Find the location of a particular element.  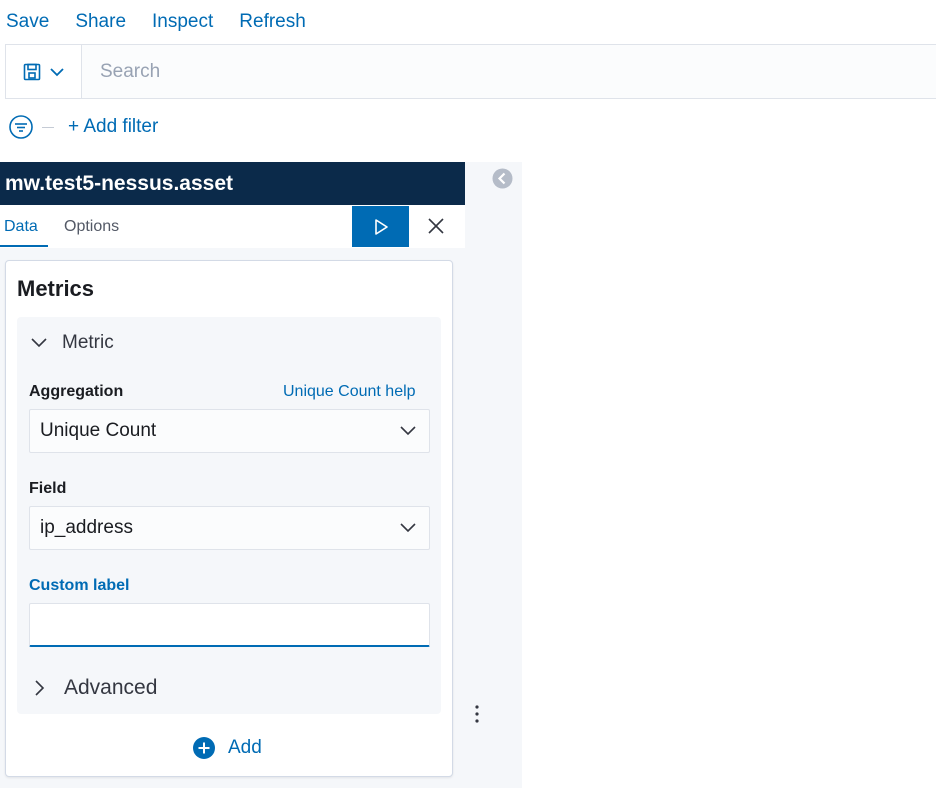

aggregation-label: Aggregation is located at coordinates (76, 391).